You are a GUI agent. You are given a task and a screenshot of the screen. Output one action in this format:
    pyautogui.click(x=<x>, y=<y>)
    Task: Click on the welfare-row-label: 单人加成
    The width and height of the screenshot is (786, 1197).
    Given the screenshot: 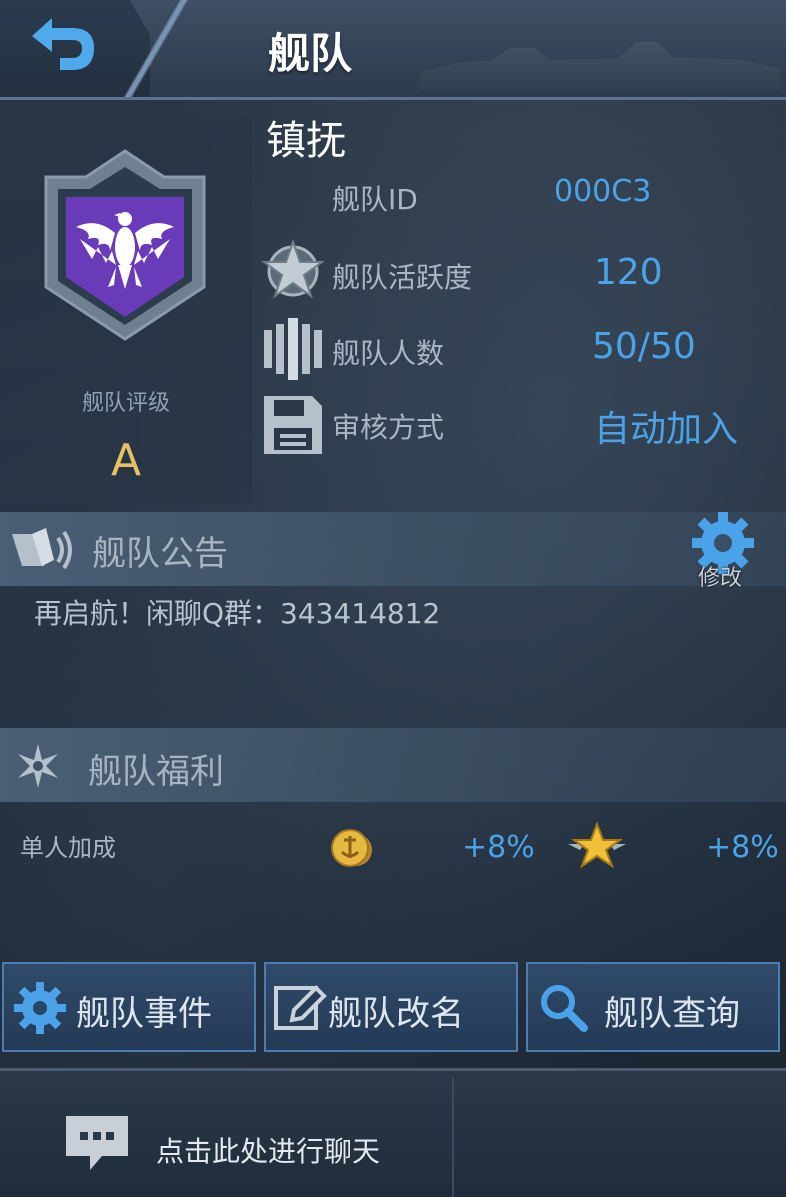 What is the action you would take?
    pyautogui.click(x=68, y=848)
    